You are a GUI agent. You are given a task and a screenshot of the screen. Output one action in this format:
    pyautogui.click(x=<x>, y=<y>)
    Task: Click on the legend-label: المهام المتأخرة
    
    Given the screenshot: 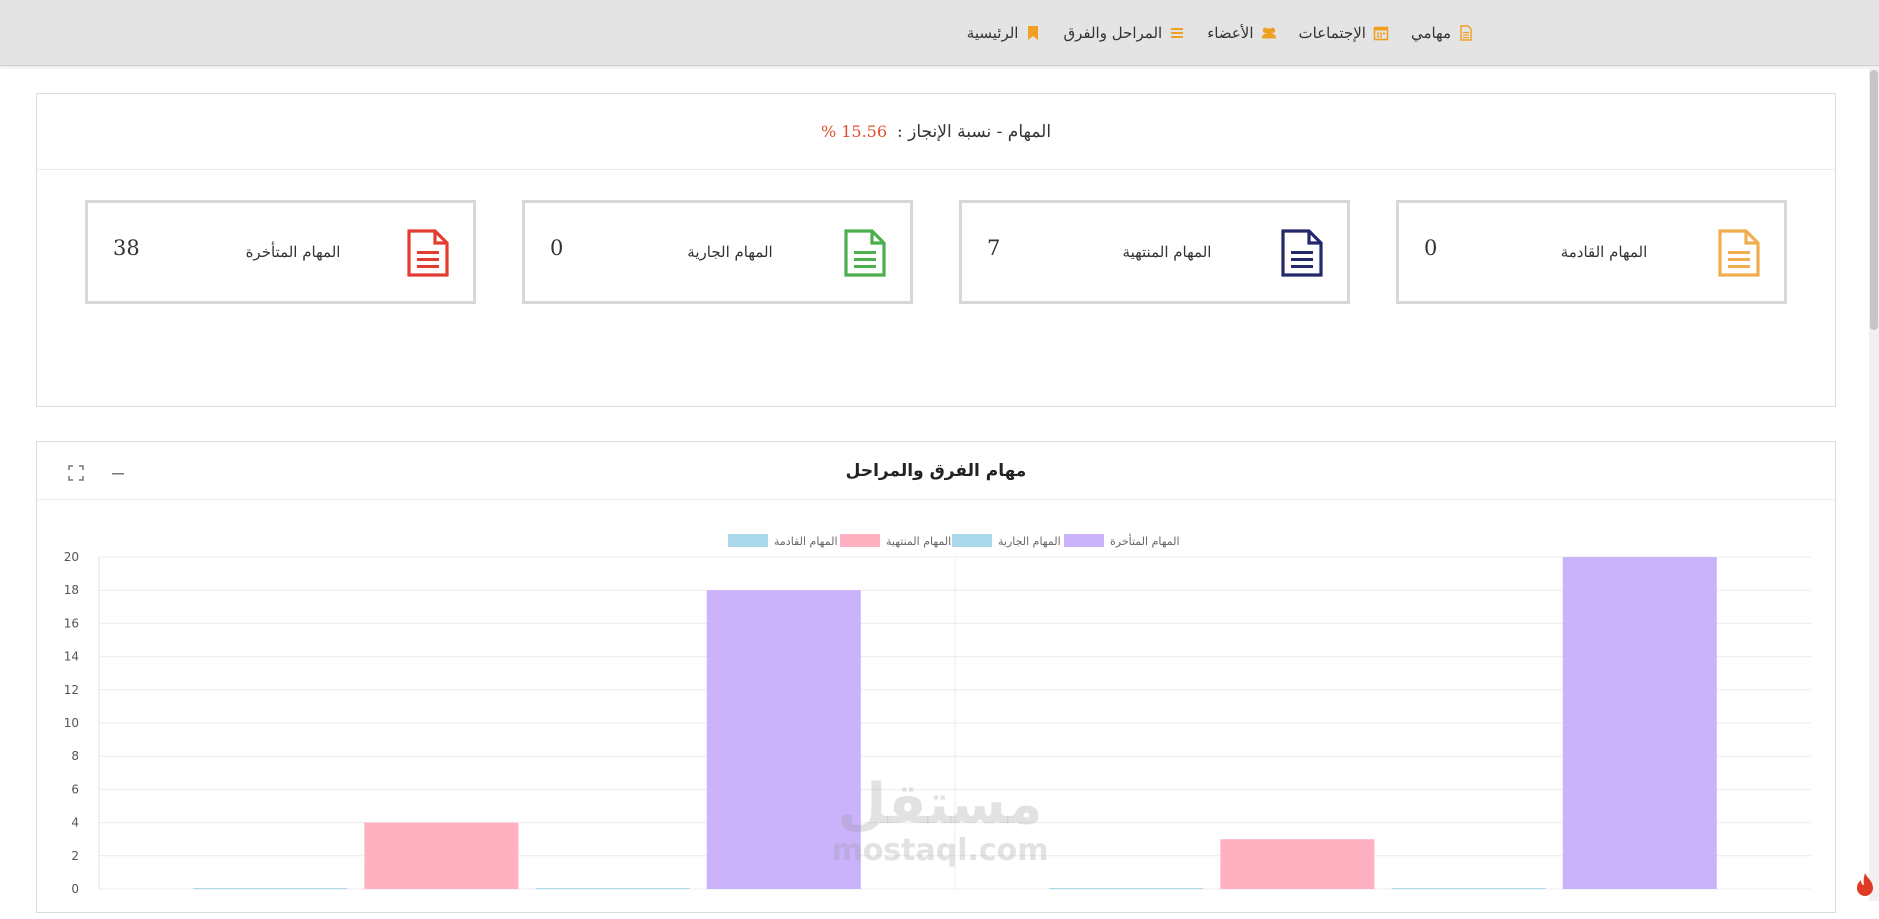 What is the action you would take?
    pyautogui.click(x=1145, y=540)
    